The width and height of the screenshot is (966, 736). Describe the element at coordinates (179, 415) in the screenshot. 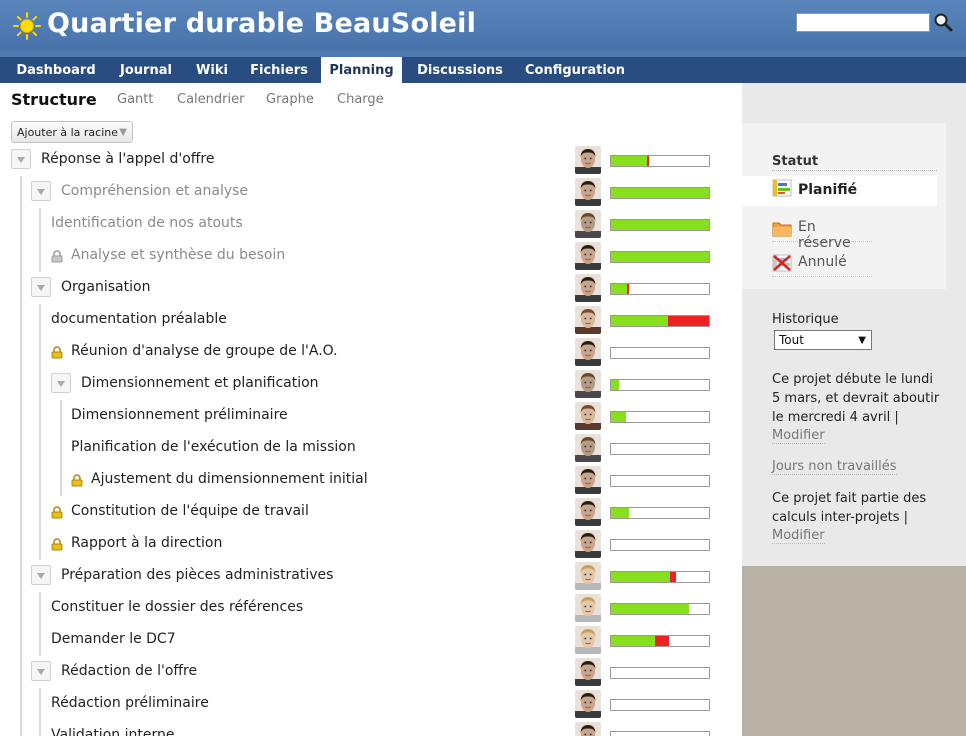

I see `task-label: Dimensionnement préliminaire` at that location.